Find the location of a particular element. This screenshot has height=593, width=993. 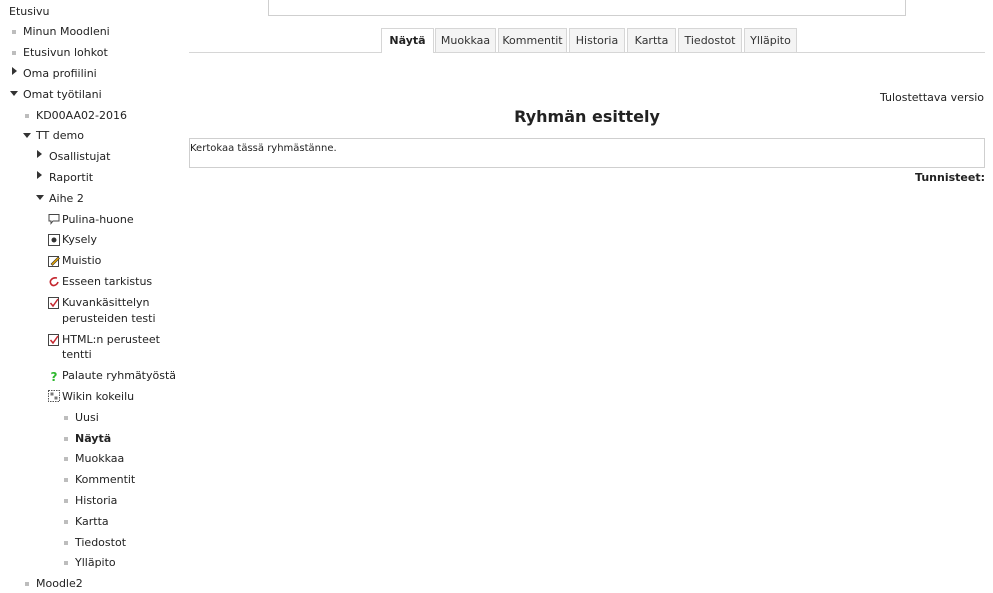

nav-wiki-admin: Ylläpito is located at coordinates (95, 563).